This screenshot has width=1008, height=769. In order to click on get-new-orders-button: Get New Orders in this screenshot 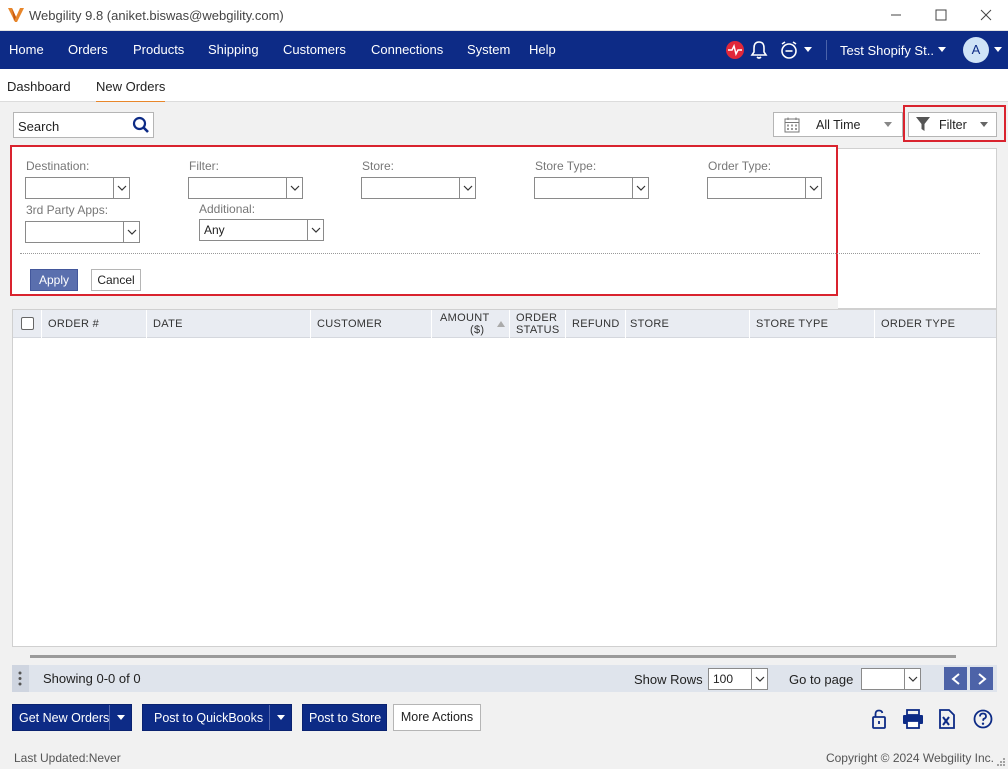, I will do `click(72, 717)`.